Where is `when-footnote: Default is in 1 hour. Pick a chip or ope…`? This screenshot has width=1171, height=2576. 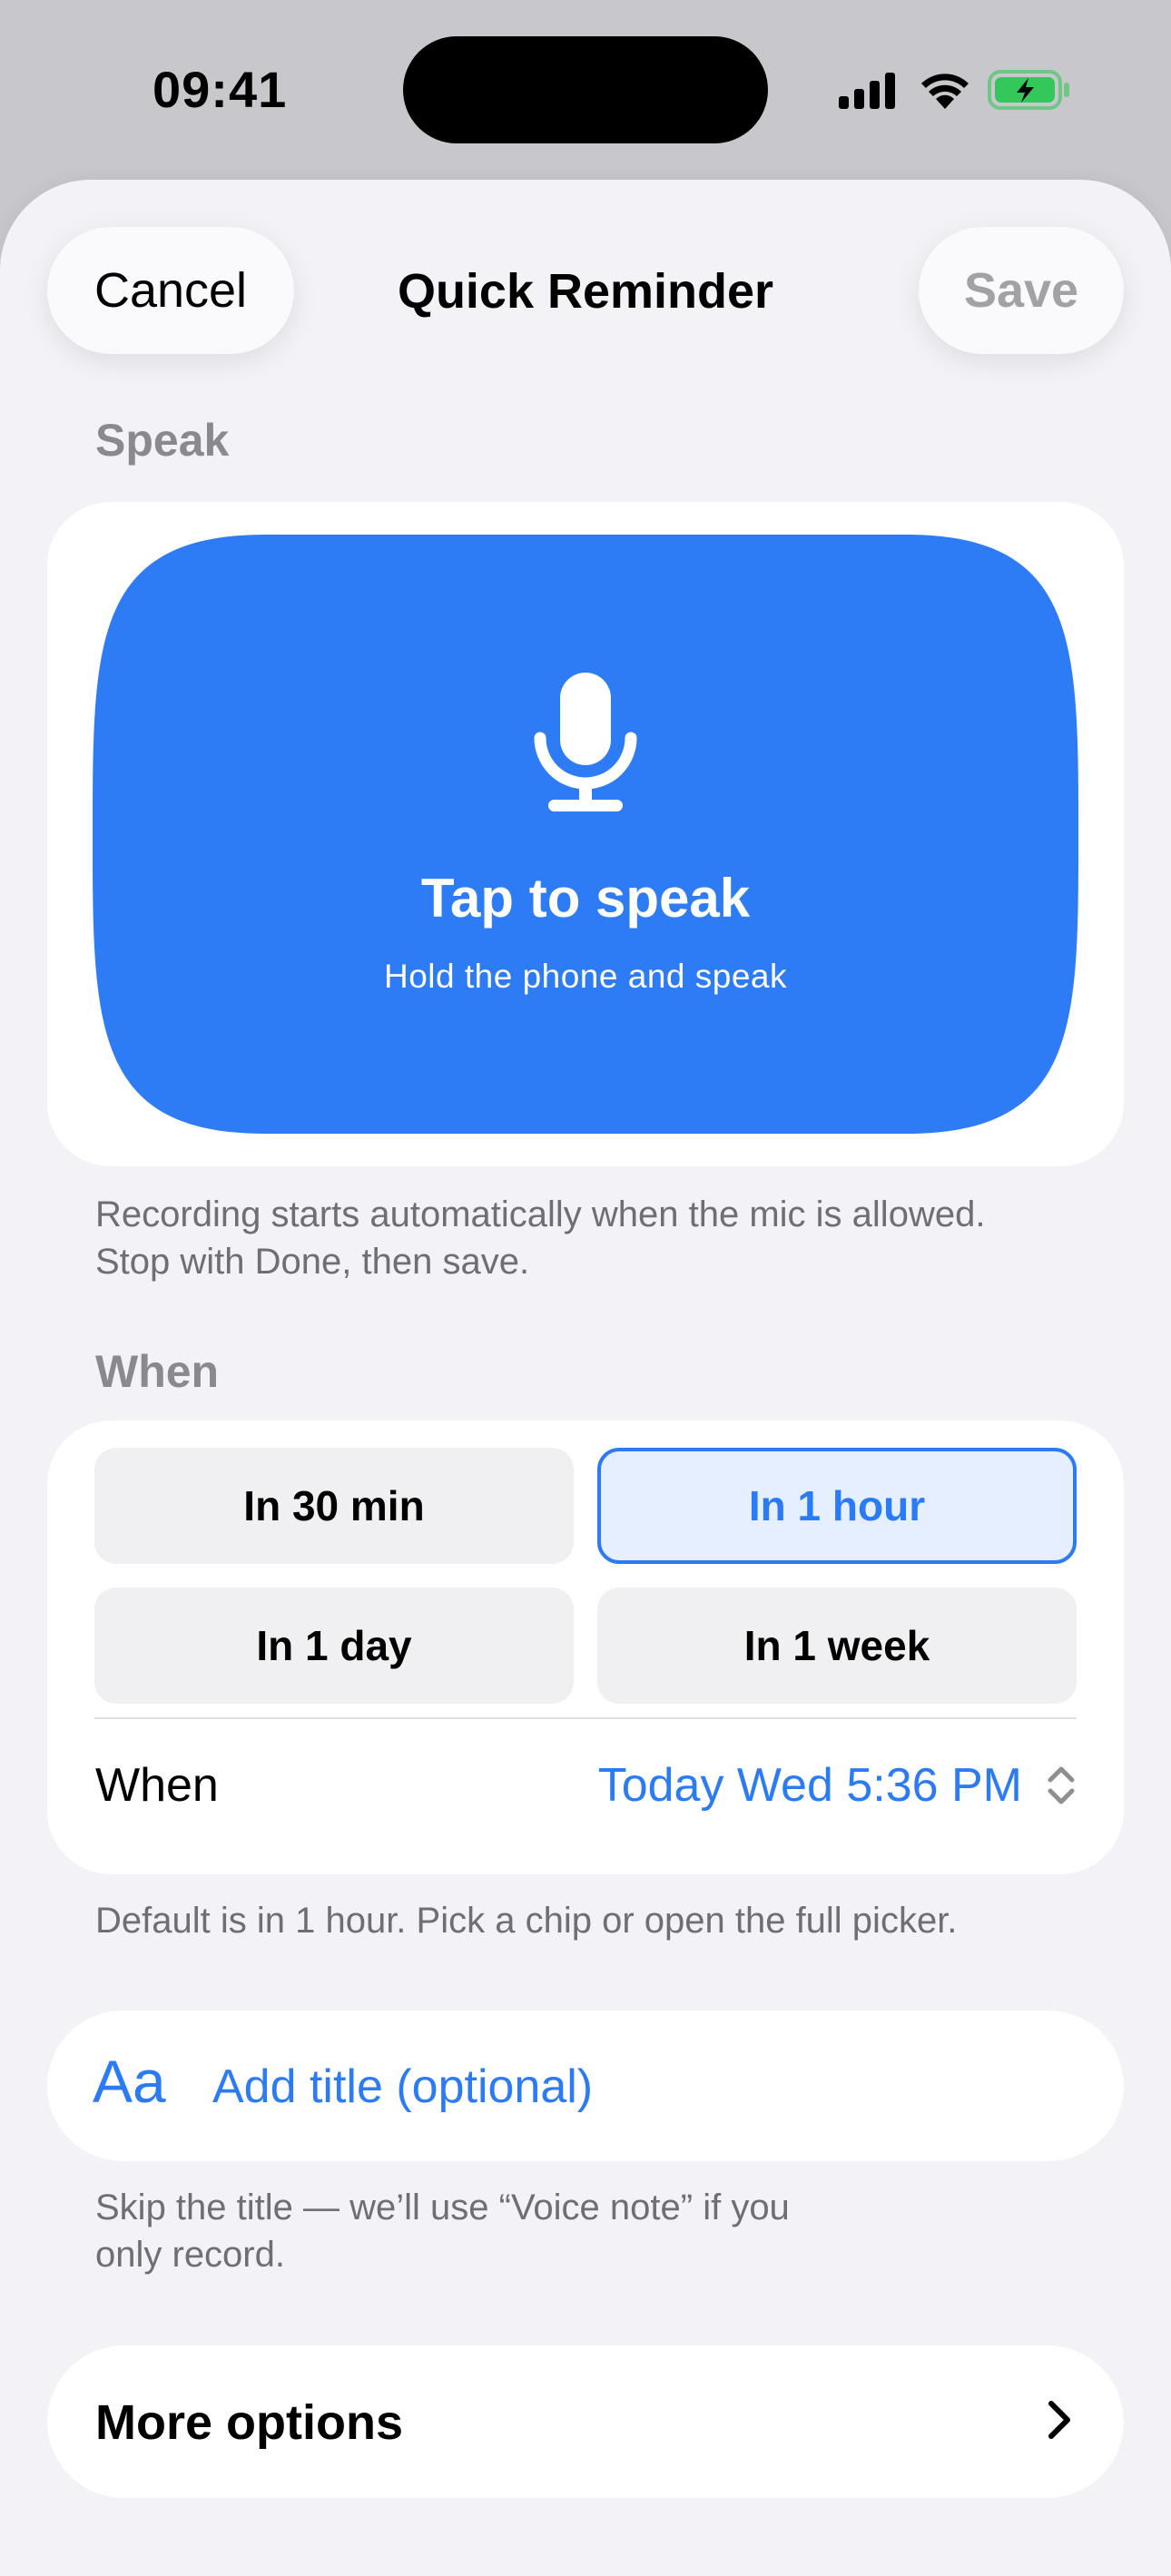 when-footnote: Default is in 1 hour. Pick a chip or ope… is located at coordinates (527, 1921).